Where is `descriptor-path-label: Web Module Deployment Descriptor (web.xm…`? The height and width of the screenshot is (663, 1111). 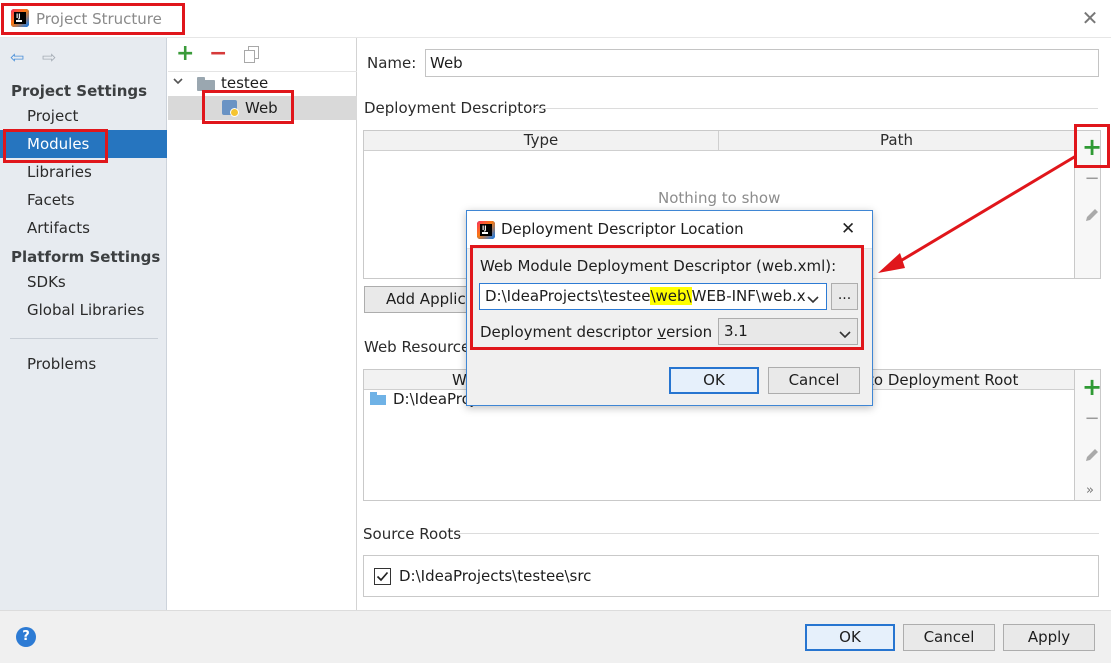
descriptor-path-label: Web Module Deployment Descriptor (web.xm… is located at coordinates (658, 266).